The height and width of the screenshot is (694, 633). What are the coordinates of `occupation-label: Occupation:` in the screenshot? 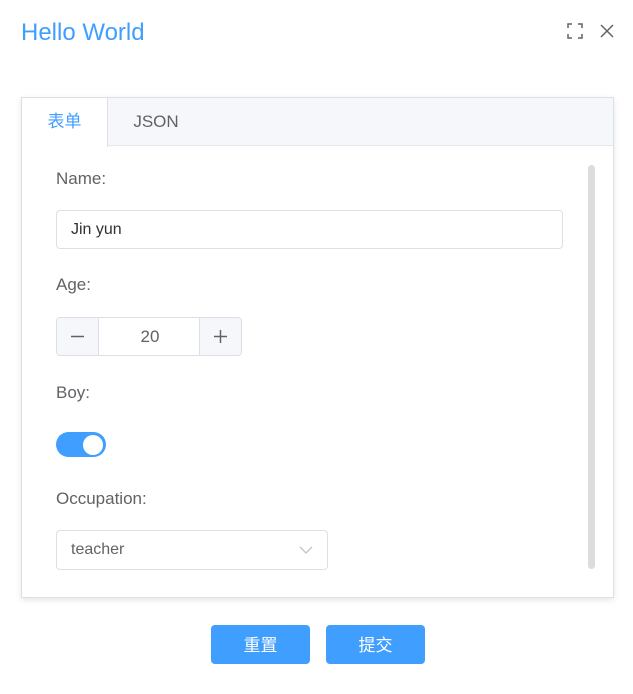 It's located at (101, 498).